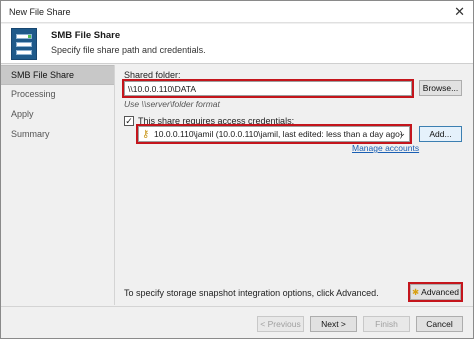 The image size is (474, 339). Describe the element at coordinates (237, 12) in the screenshot. I see `title-bar: New File Share ✕` at that location.